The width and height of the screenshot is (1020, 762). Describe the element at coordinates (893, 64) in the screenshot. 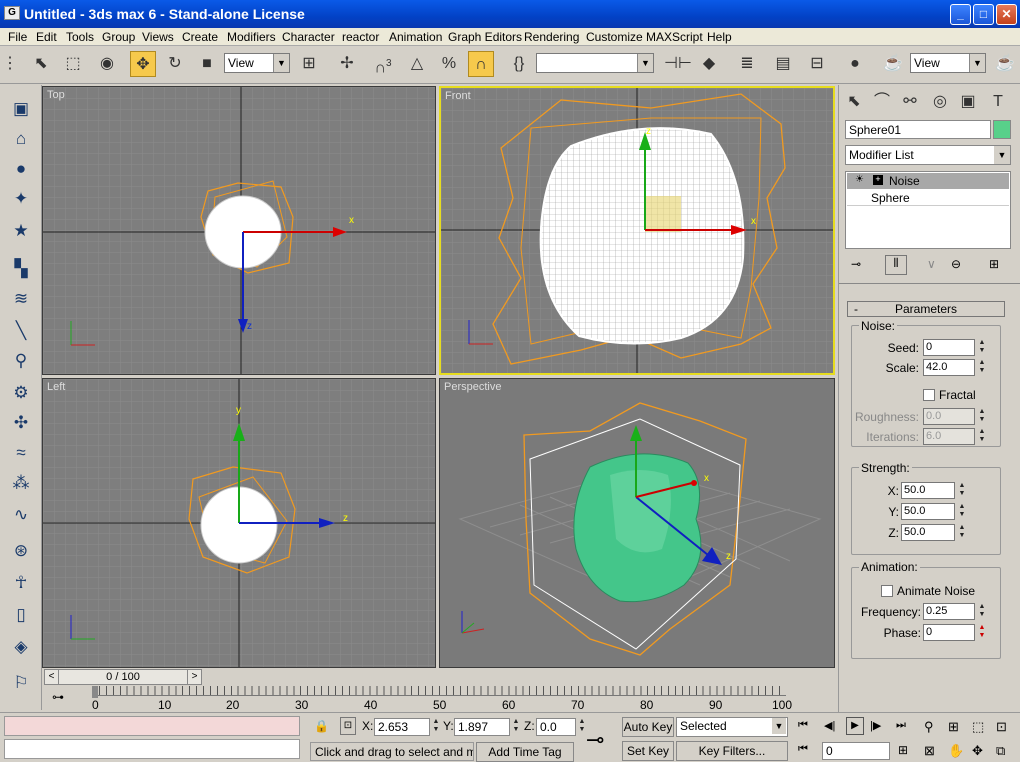

I see `render-scene-icon: ☕` at that location.